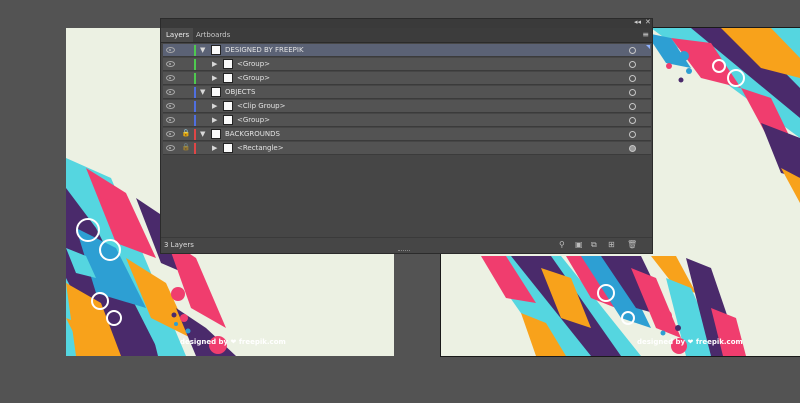 The width and height of the screenshot is (800, 403). I want to click on current-layer-indicator, so click(648, 47).